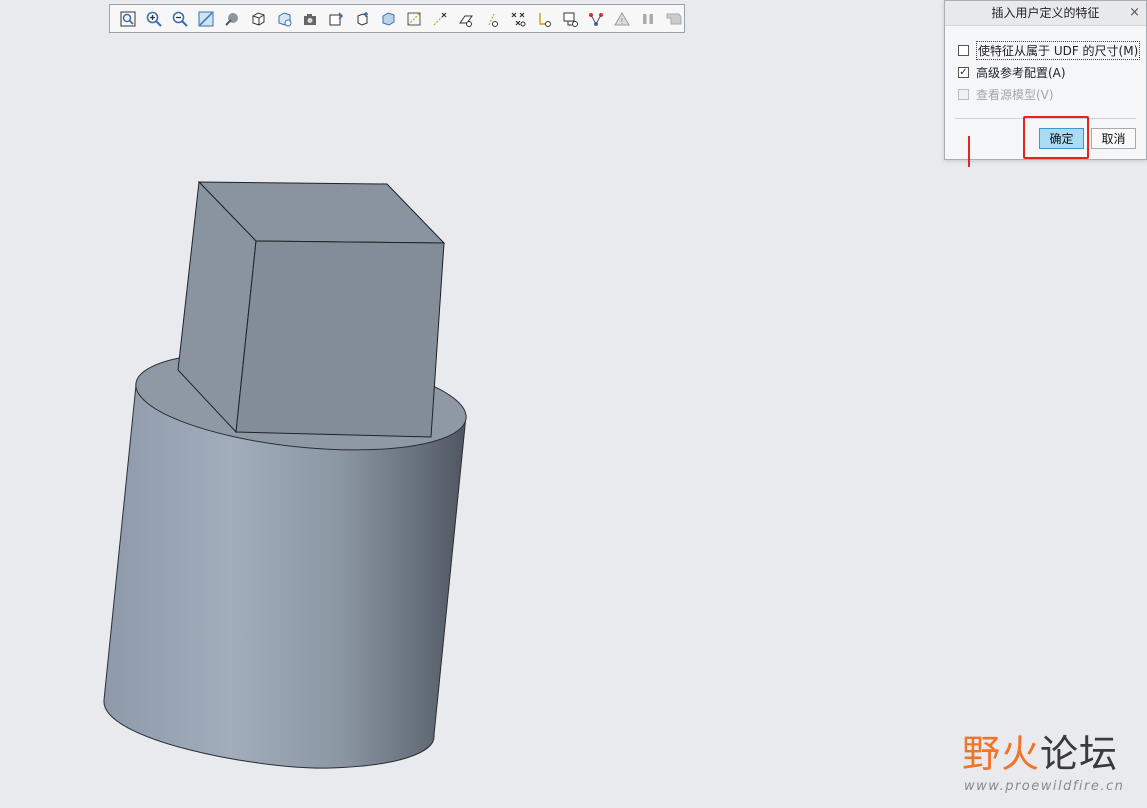 The height and width of the screenshot is (808, 1147). Describe the element at coordinates (414, 19) in the screenshot. I see `coordinate-systems-icon` at that location.